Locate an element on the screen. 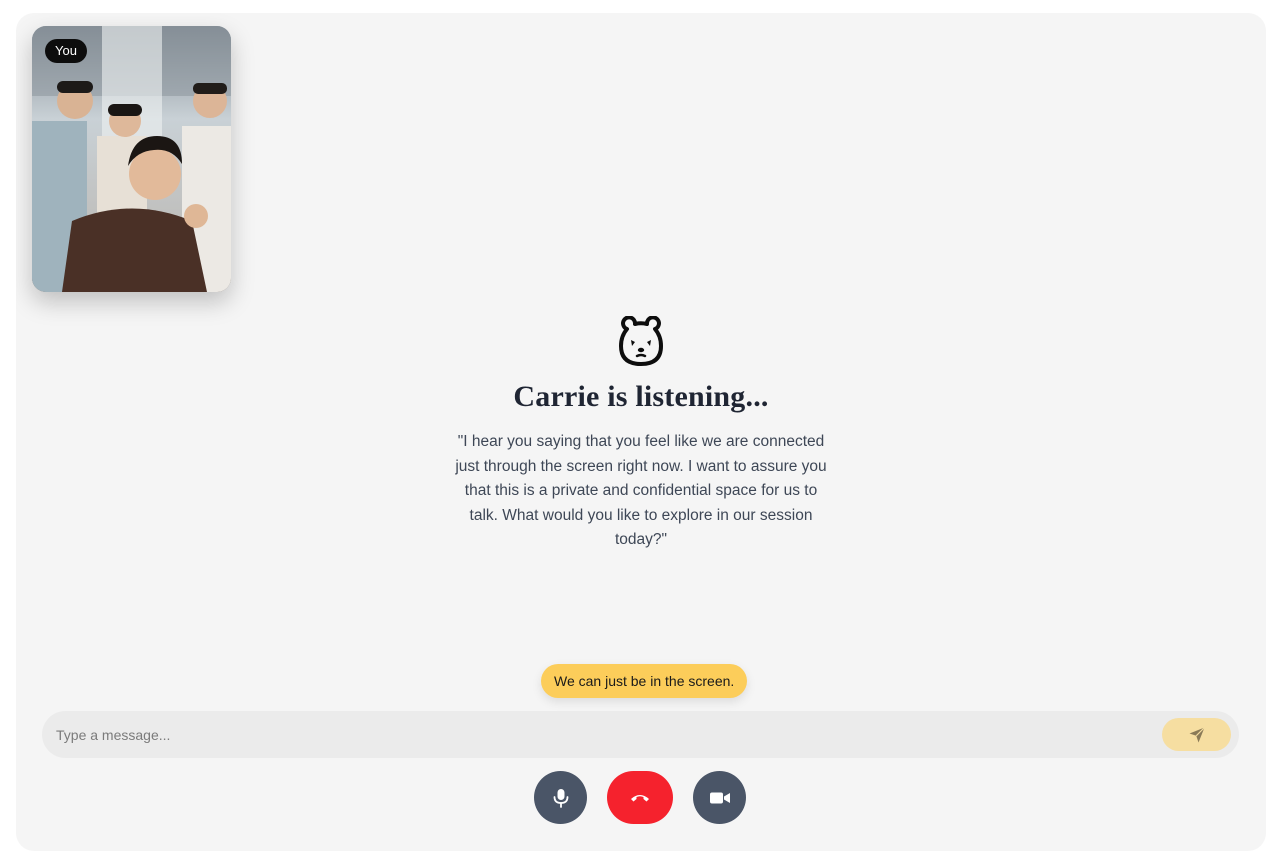  message-bar is located at coordinates (640, 734).